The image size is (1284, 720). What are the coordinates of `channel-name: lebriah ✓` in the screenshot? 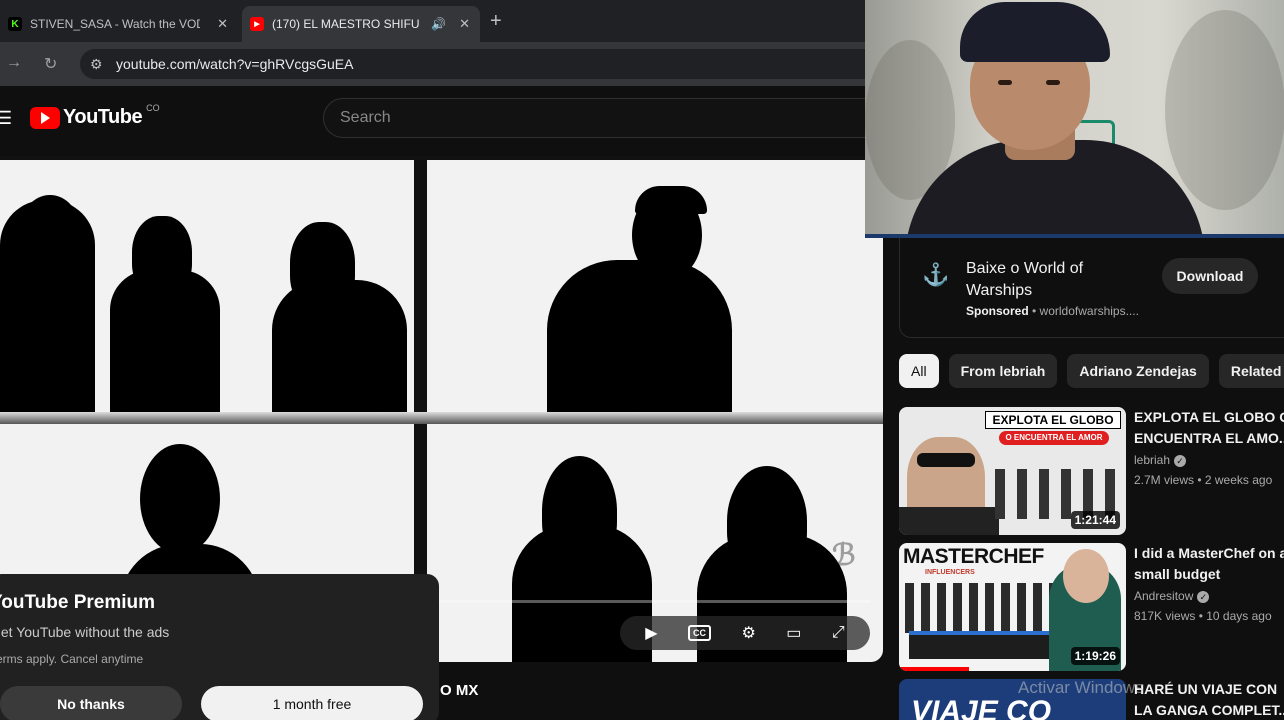 It's located at (1160, 460).